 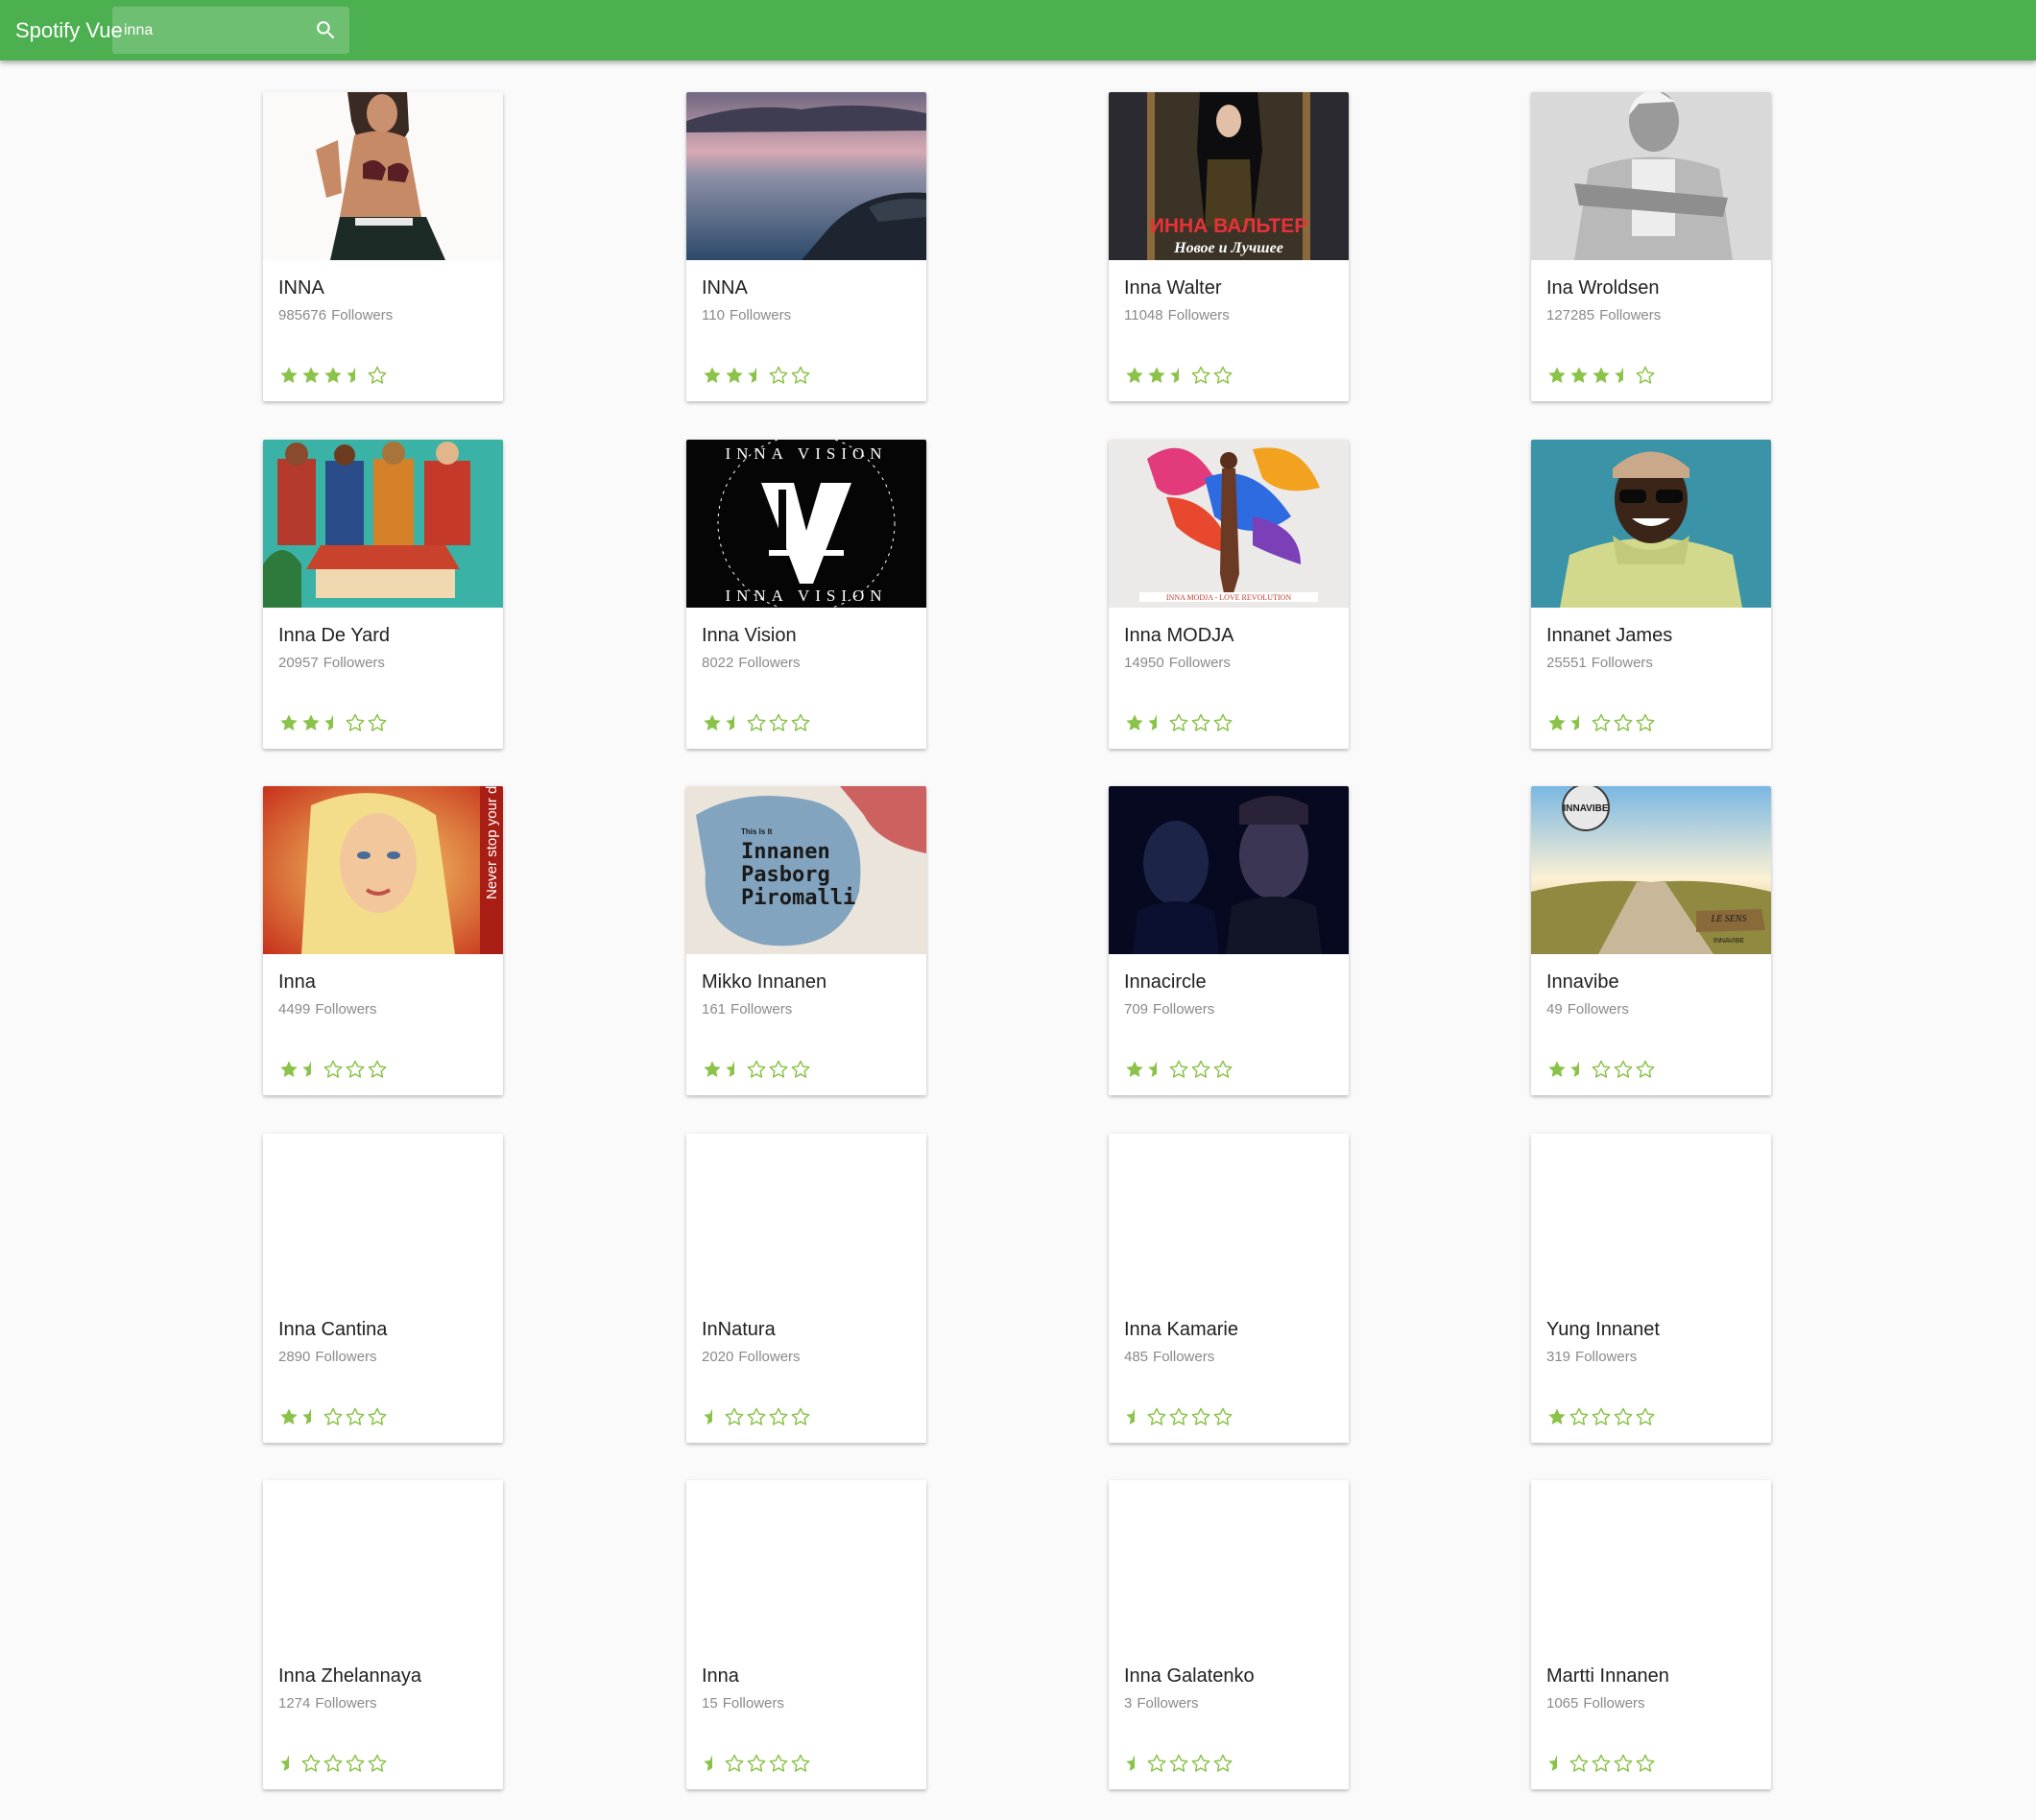 What do you see at coordinates (1656, 1330) in the screenshot?
I see `artist-name: Yung Innanet` at bounding box center [1656, 1330].